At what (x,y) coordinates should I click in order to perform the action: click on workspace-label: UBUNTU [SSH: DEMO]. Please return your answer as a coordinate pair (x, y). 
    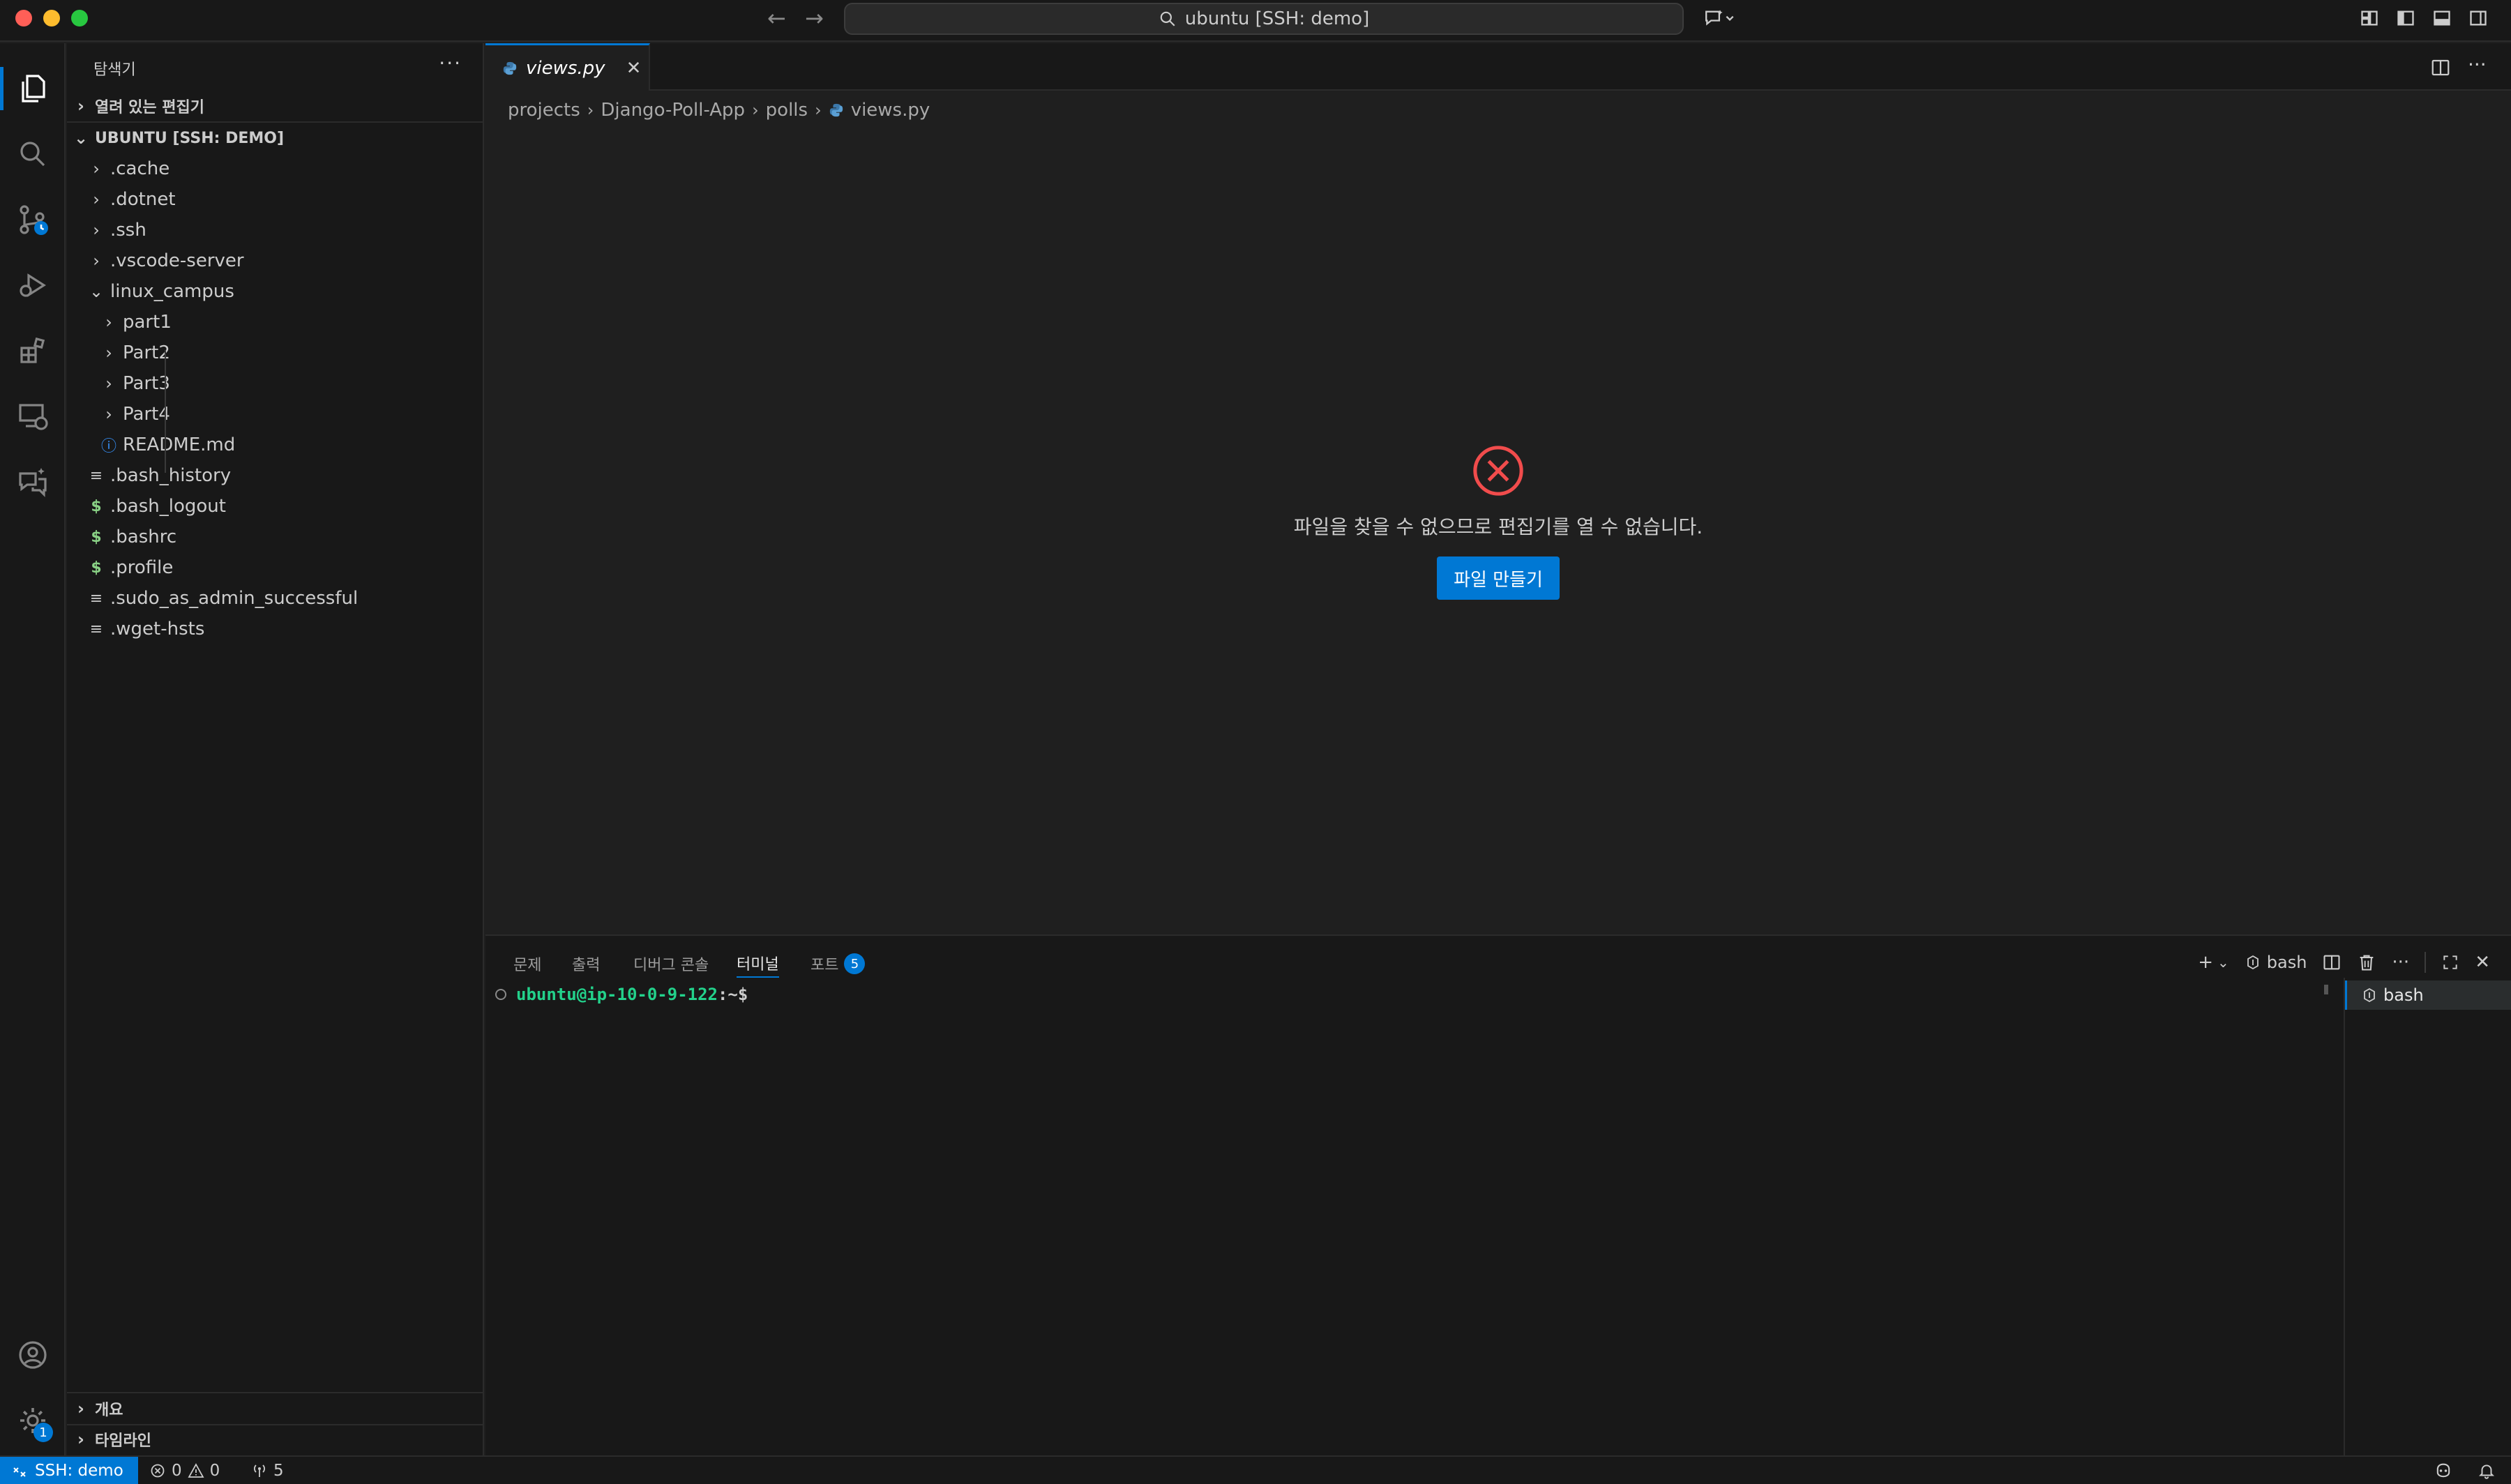
    Looking at the image, I should click on (190, 138).